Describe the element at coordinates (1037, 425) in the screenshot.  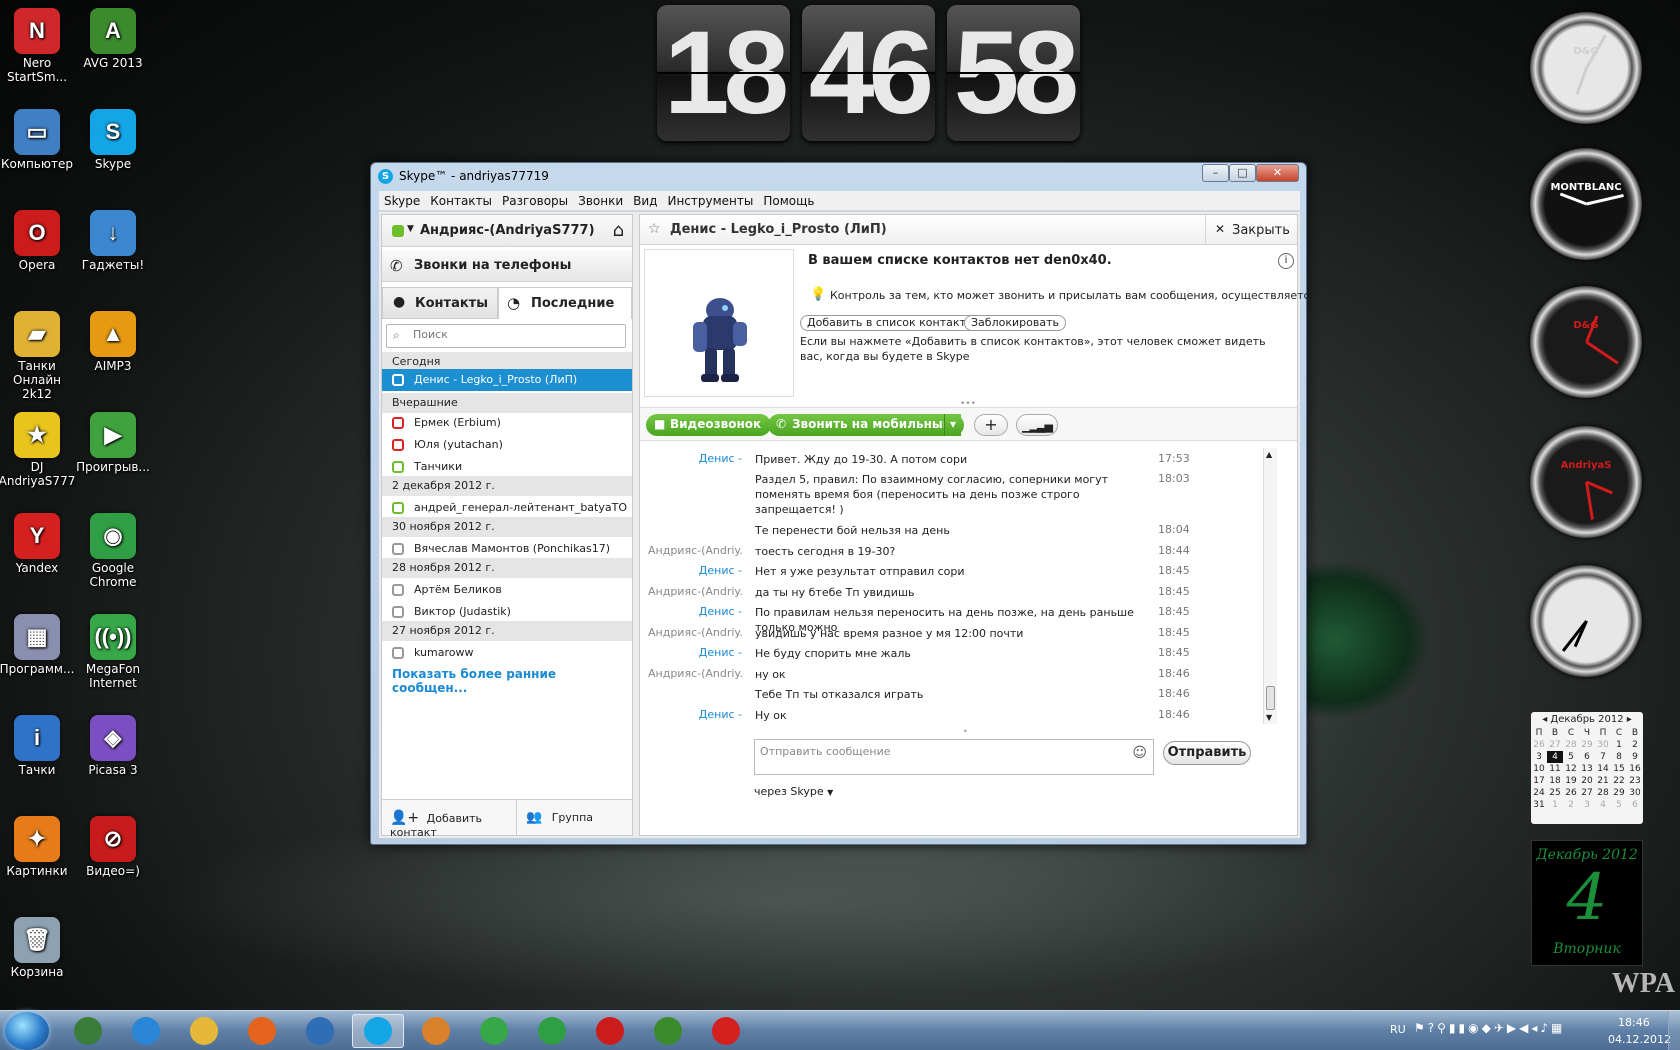
I see `call-quality-button: ▁▂▃▅` at that location.